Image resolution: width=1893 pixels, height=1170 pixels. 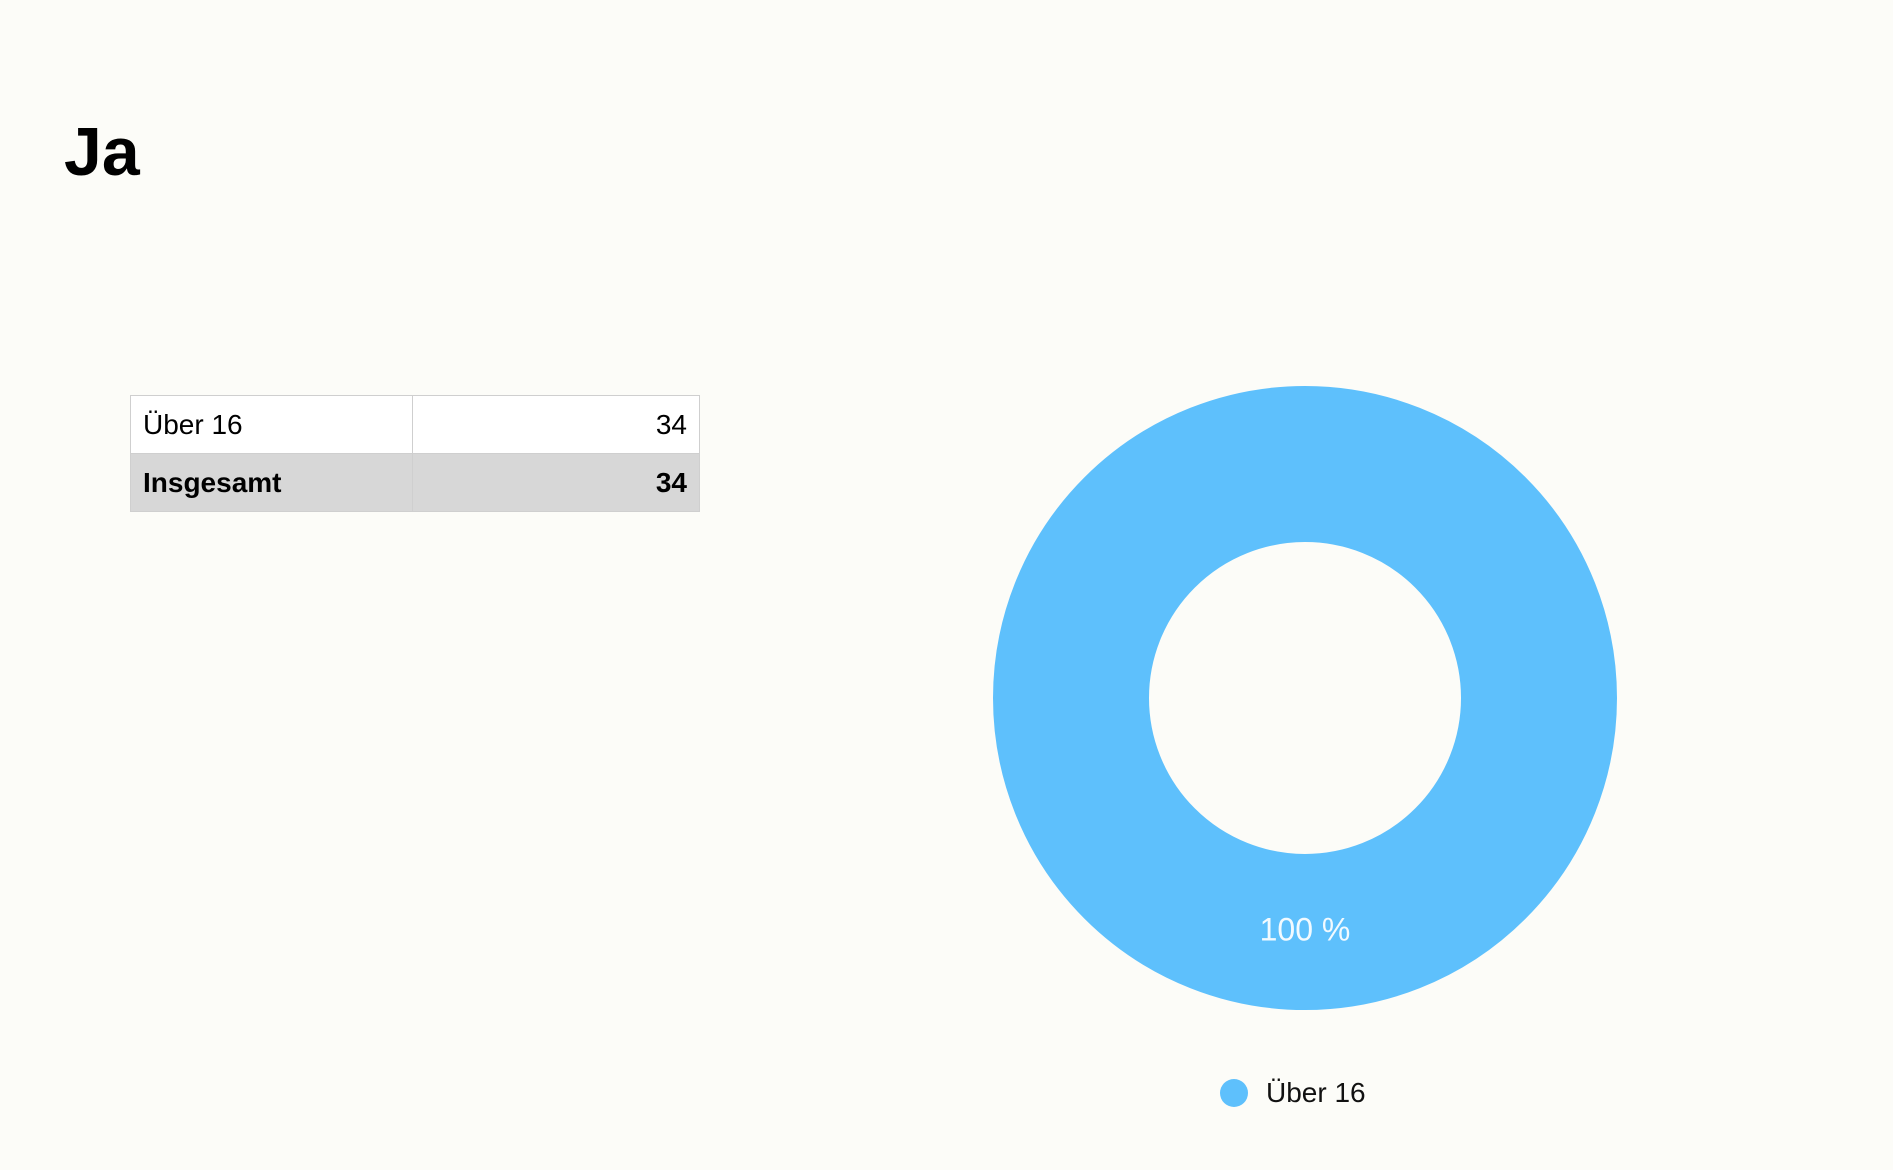 I want to click on table-total-value: 34, so click(x=556, y=482).